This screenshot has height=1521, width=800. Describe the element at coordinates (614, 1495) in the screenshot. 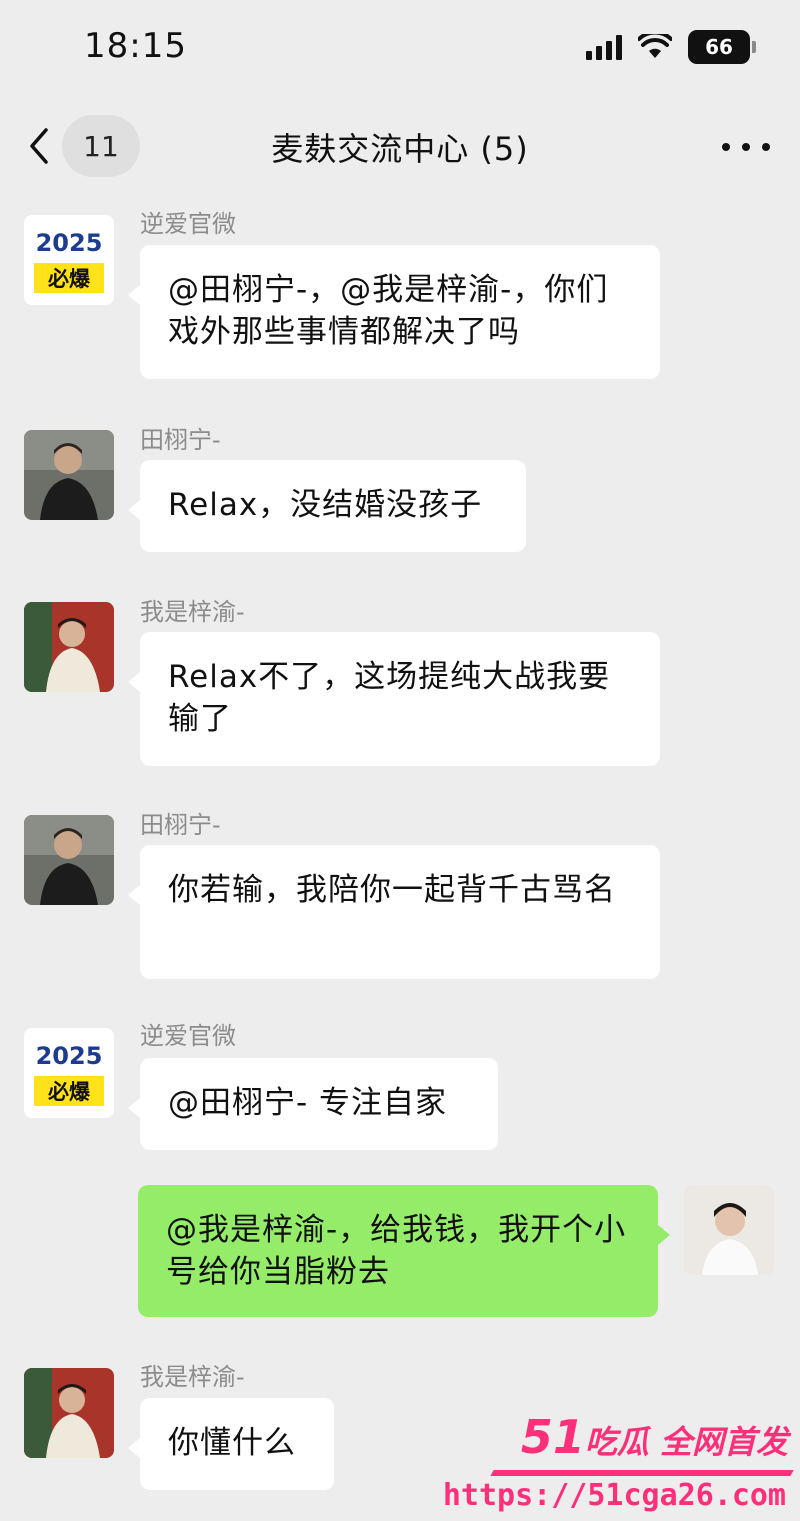

I see `watermark-url: https://51cga26.com` at that location.